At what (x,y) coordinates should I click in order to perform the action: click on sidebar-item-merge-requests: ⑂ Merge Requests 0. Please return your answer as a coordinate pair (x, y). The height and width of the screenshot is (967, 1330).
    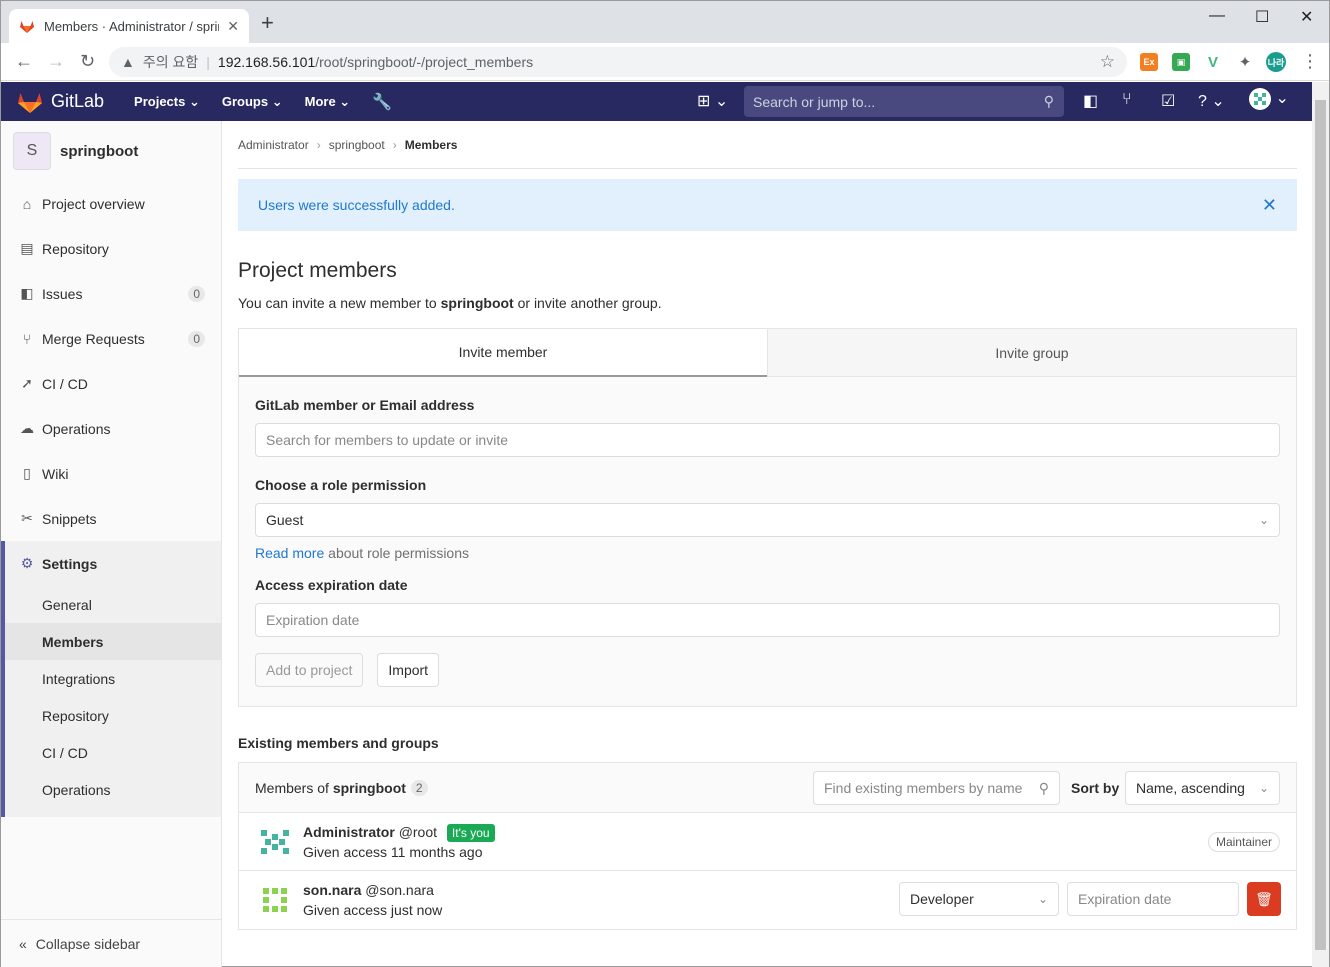
    Looking at the image, I should click on (111, 338).